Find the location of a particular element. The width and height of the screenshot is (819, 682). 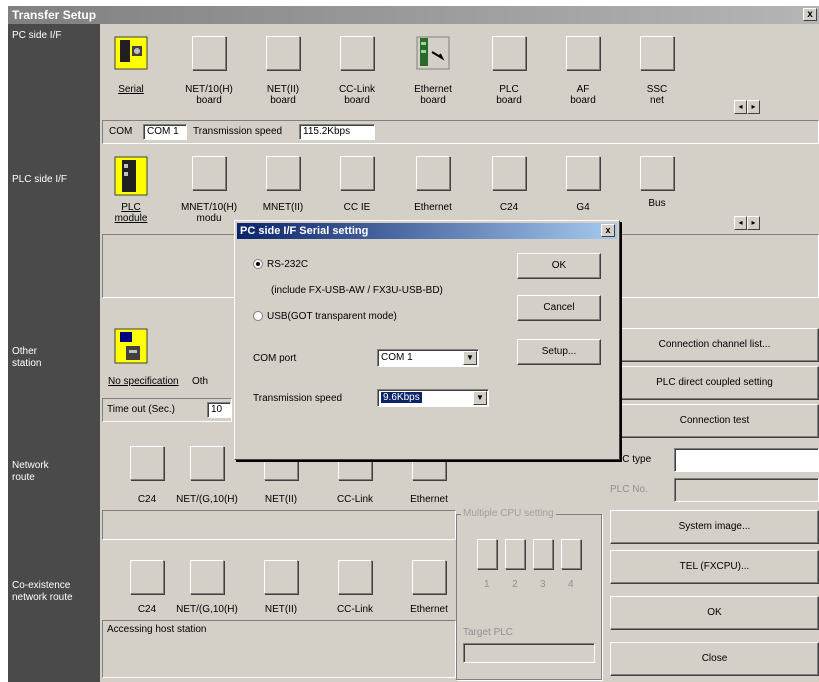

mnet2-icon is located at coordinates (283, 173).